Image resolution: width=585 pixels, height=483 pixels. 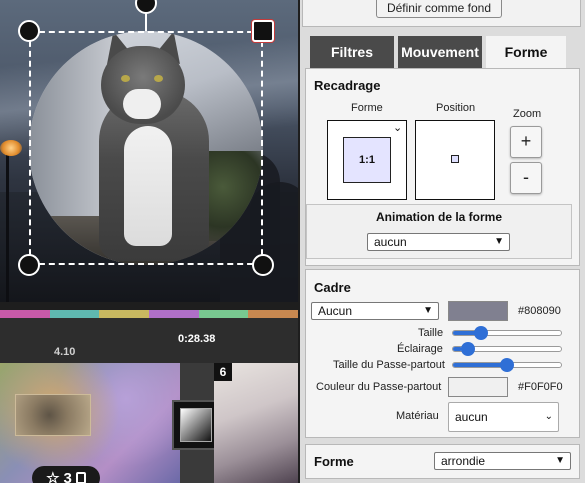 I want to click on taille-label: Taille, so click(x=431, y=333).